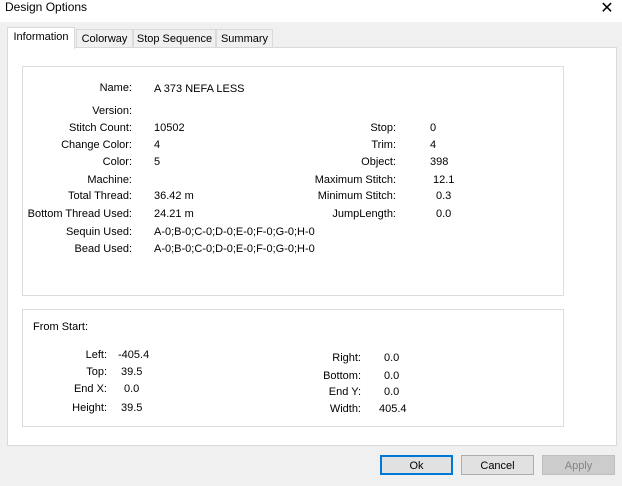  I want to click on bottom-thread-label: Bottom Thread Used:, so click(79, 214).